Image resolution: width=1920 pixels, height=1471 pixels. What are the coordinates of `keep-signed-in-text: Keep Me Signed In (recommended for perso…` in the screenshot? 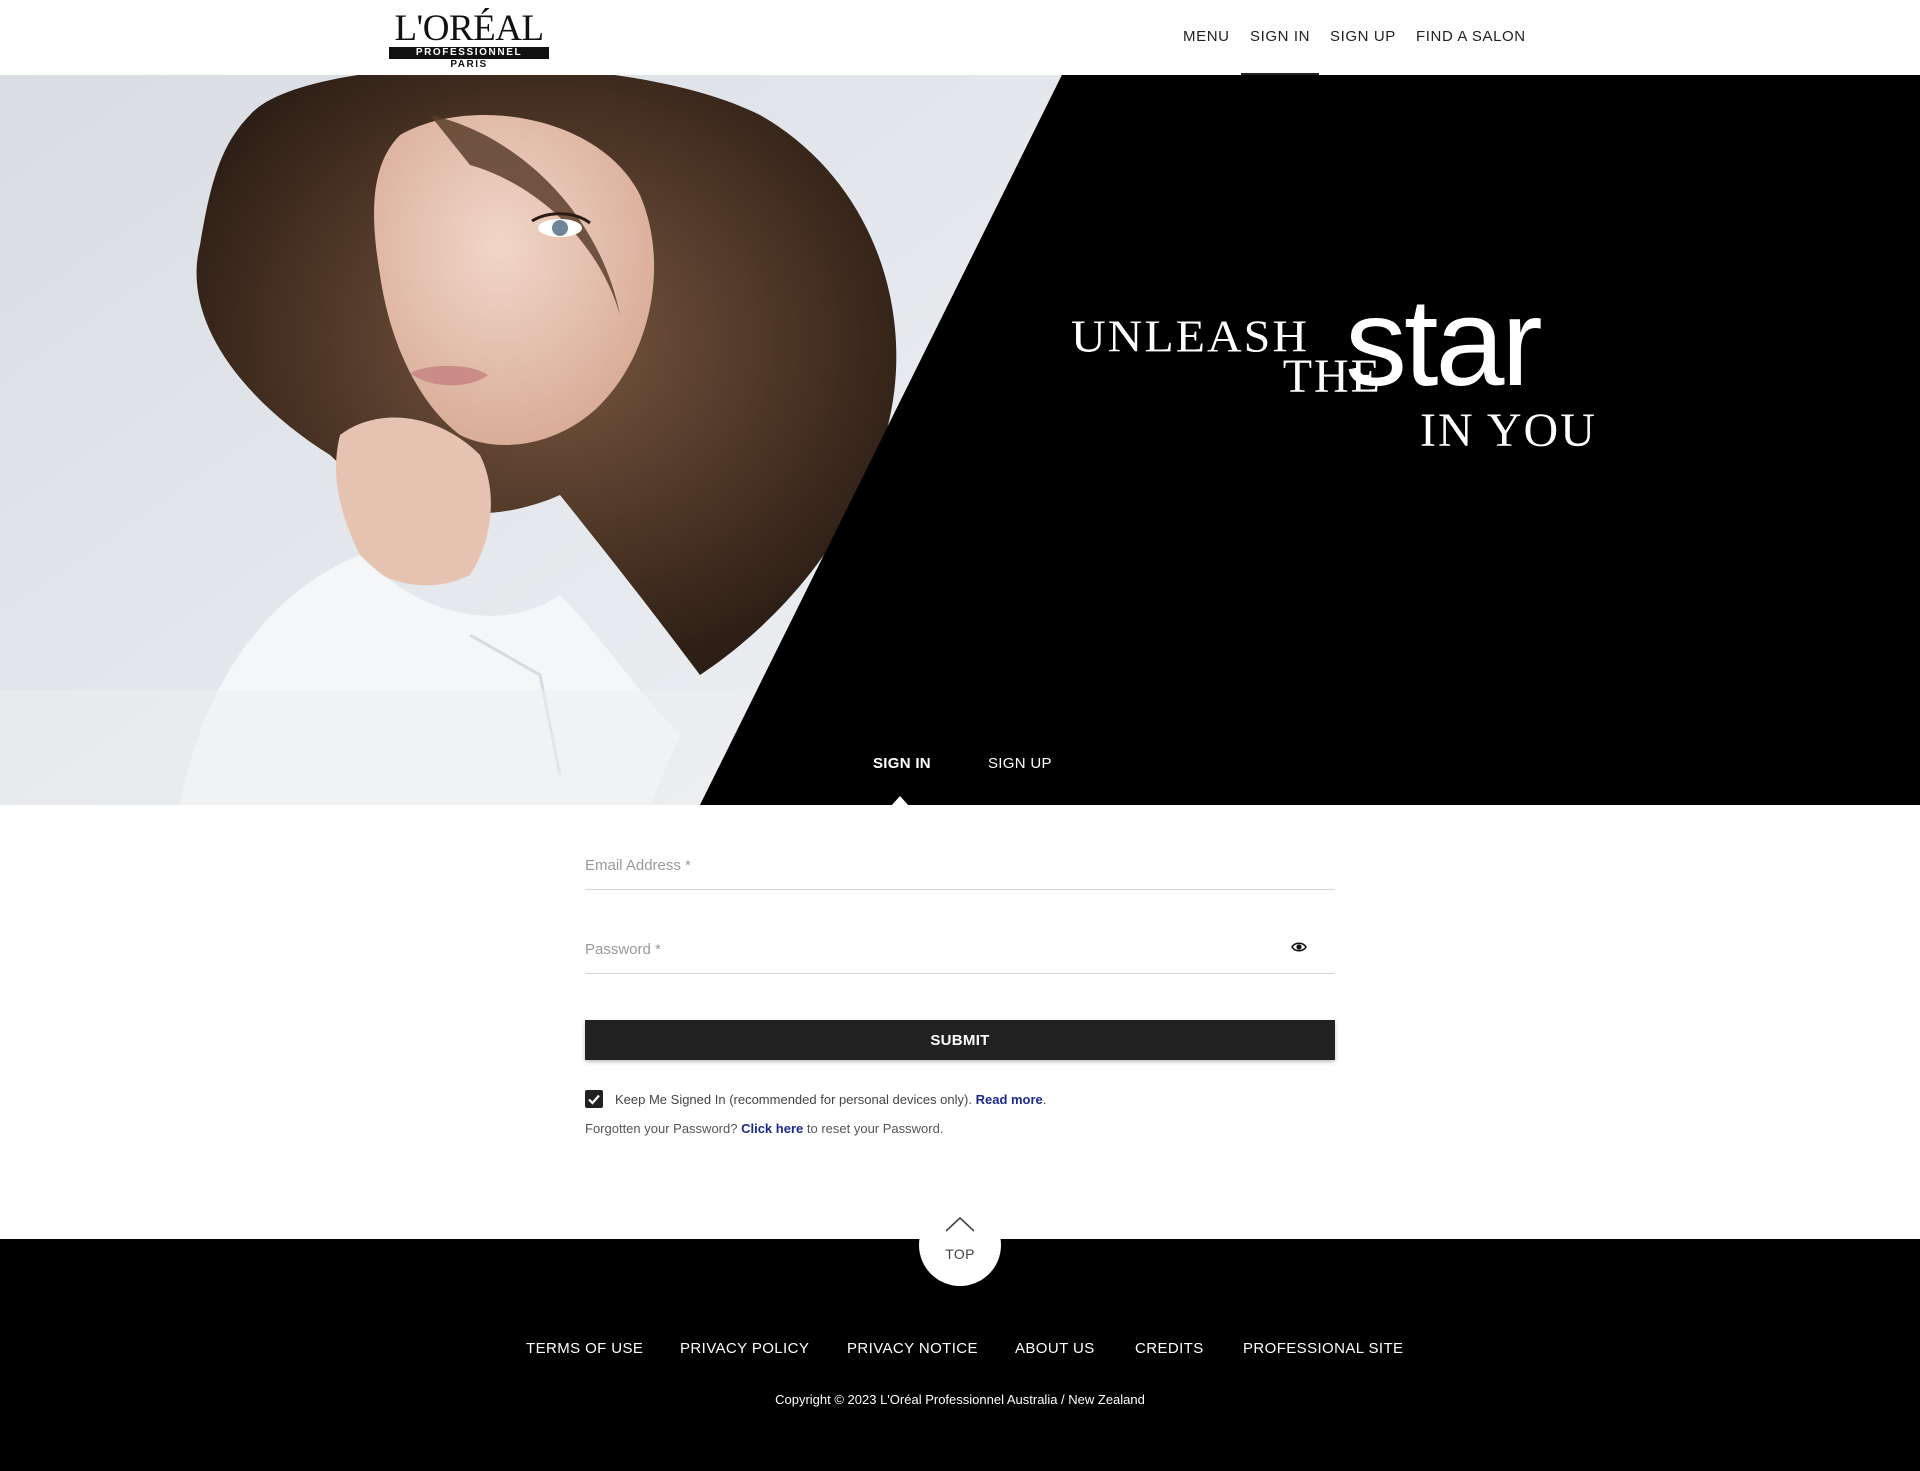 It's located at (793, 1099).